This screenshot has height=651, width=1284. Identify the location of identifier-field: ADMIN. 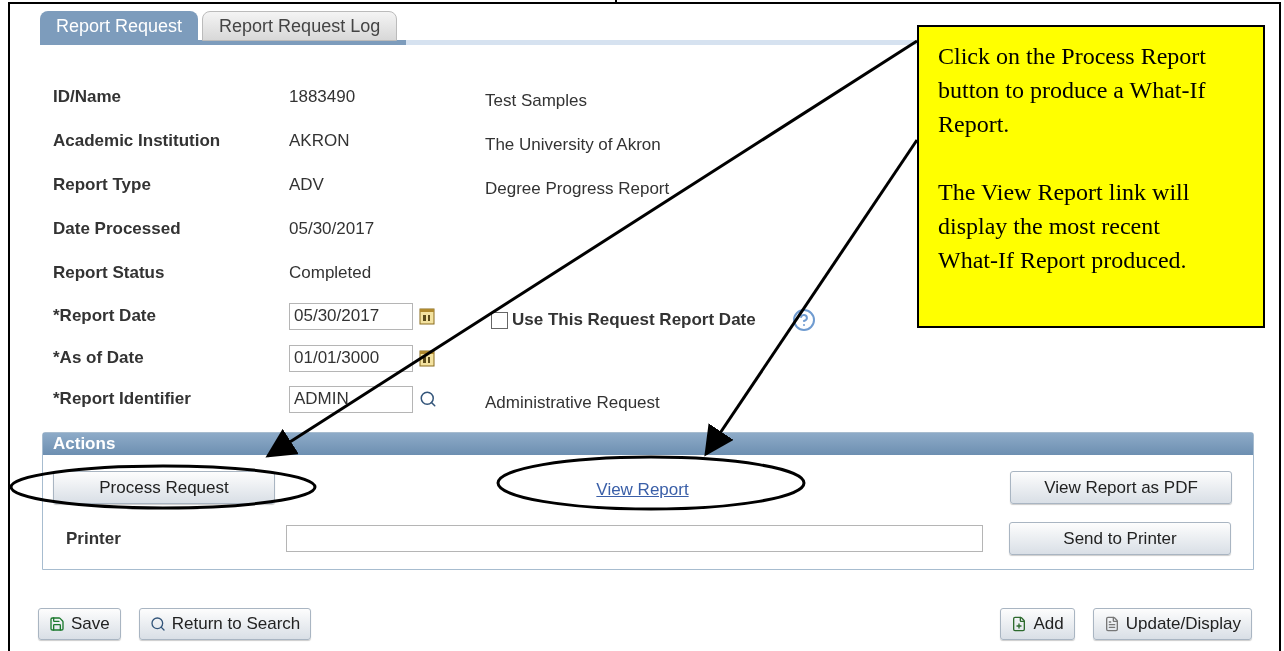
(351, 399).